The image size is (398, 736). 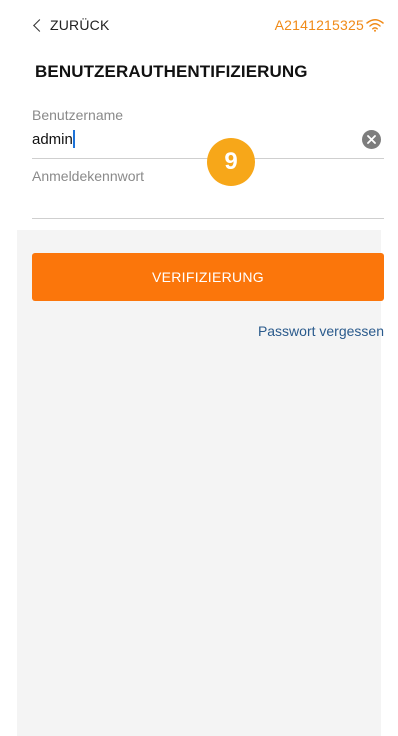 What do you see at coordinates (74, 139) in the screenshot?
I see `text-caret` at bounding box center [74, 139].